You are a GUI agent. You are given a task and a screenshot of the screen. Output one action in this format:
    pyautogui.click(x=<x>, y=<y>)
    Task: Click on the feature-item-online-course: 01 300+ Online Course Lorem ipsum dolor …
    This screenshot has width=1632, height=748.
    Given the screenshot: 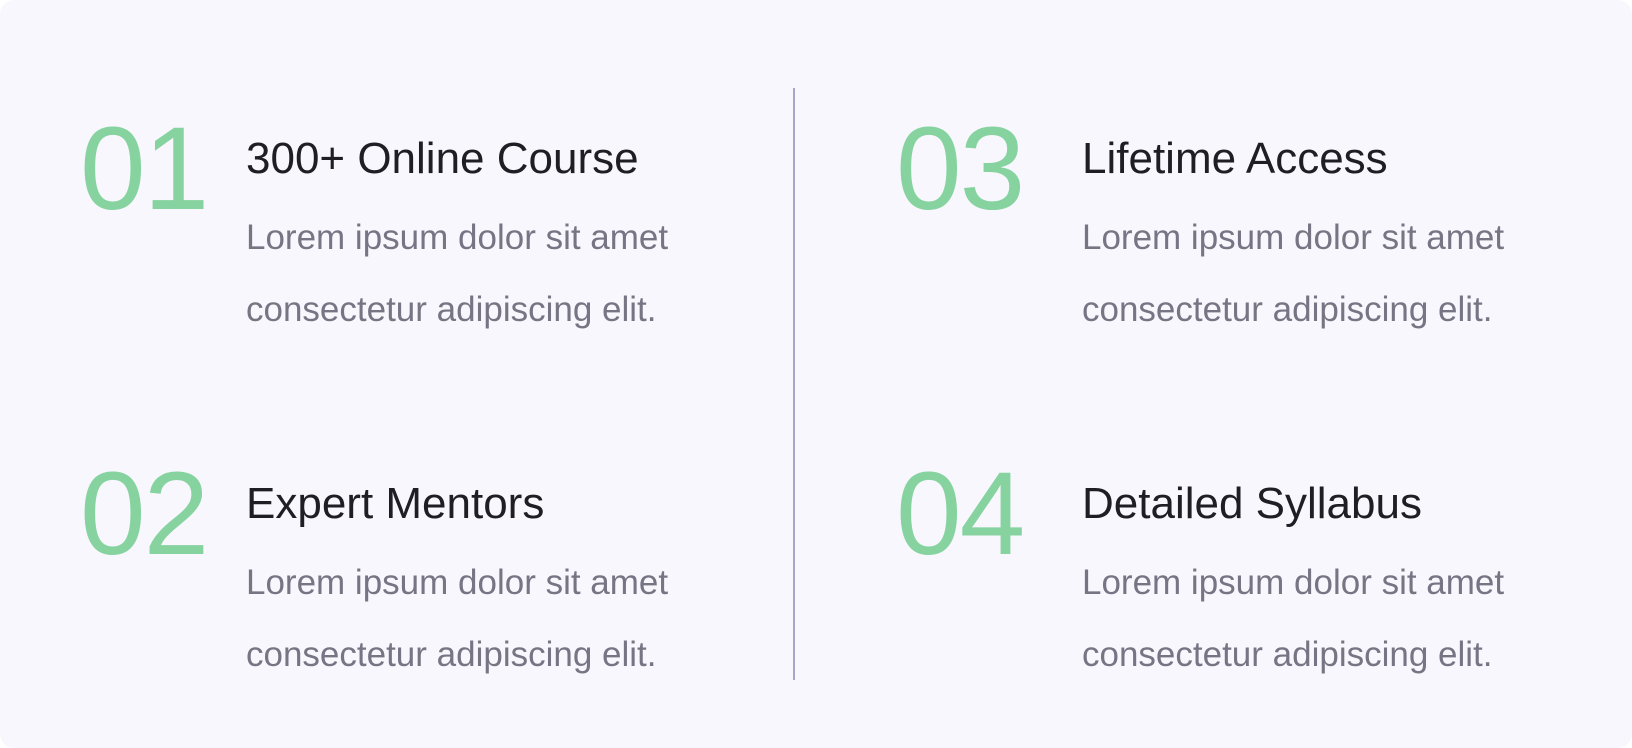 What is the action you would take?
    pyautogui.click(x=430, y=240)
    